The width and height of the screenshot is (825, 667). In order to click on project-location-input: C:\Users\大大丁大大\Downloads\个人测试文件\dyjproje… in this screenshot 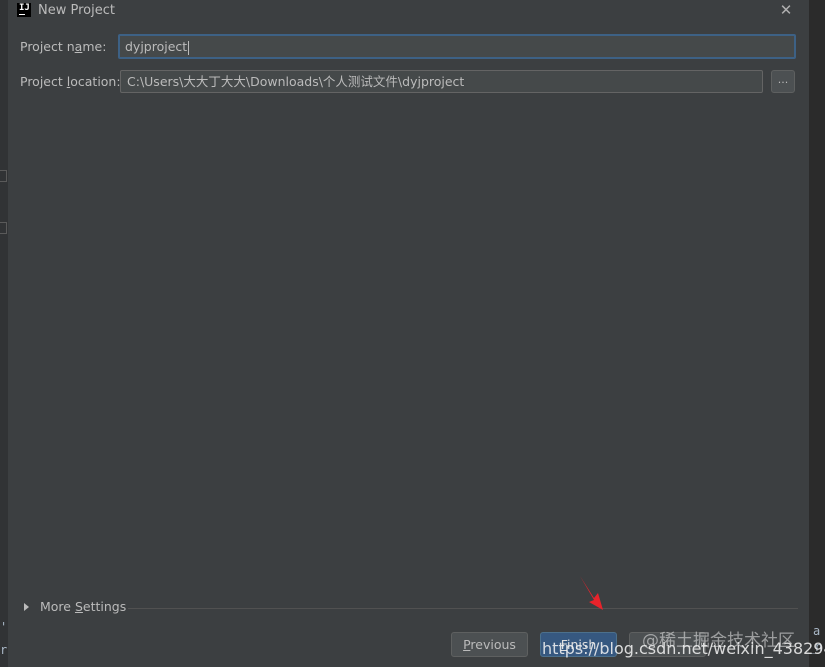, I will do `click(441, 81)`.